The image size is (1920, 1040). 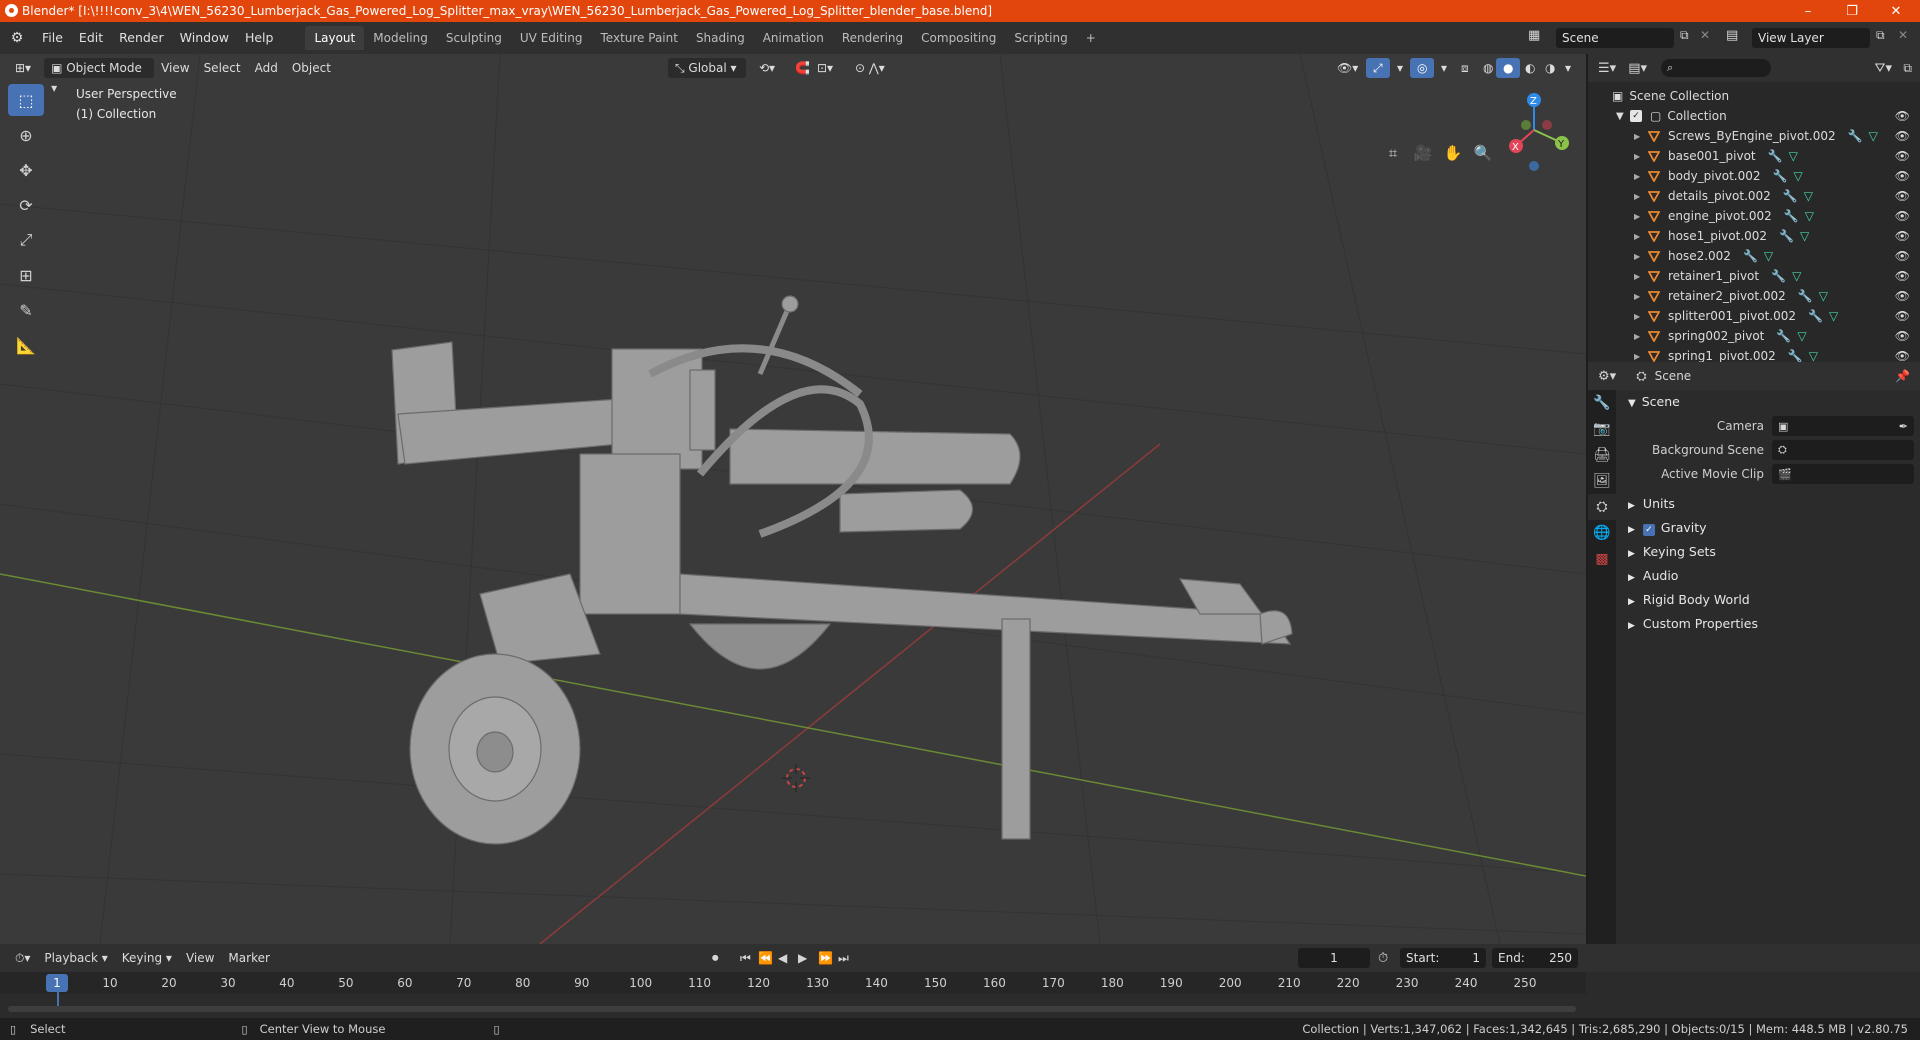 I want to click on outliner-item: ▶ spring1_pivot.002 🔧 ▽ 👁, so click(x=1754, y=354).